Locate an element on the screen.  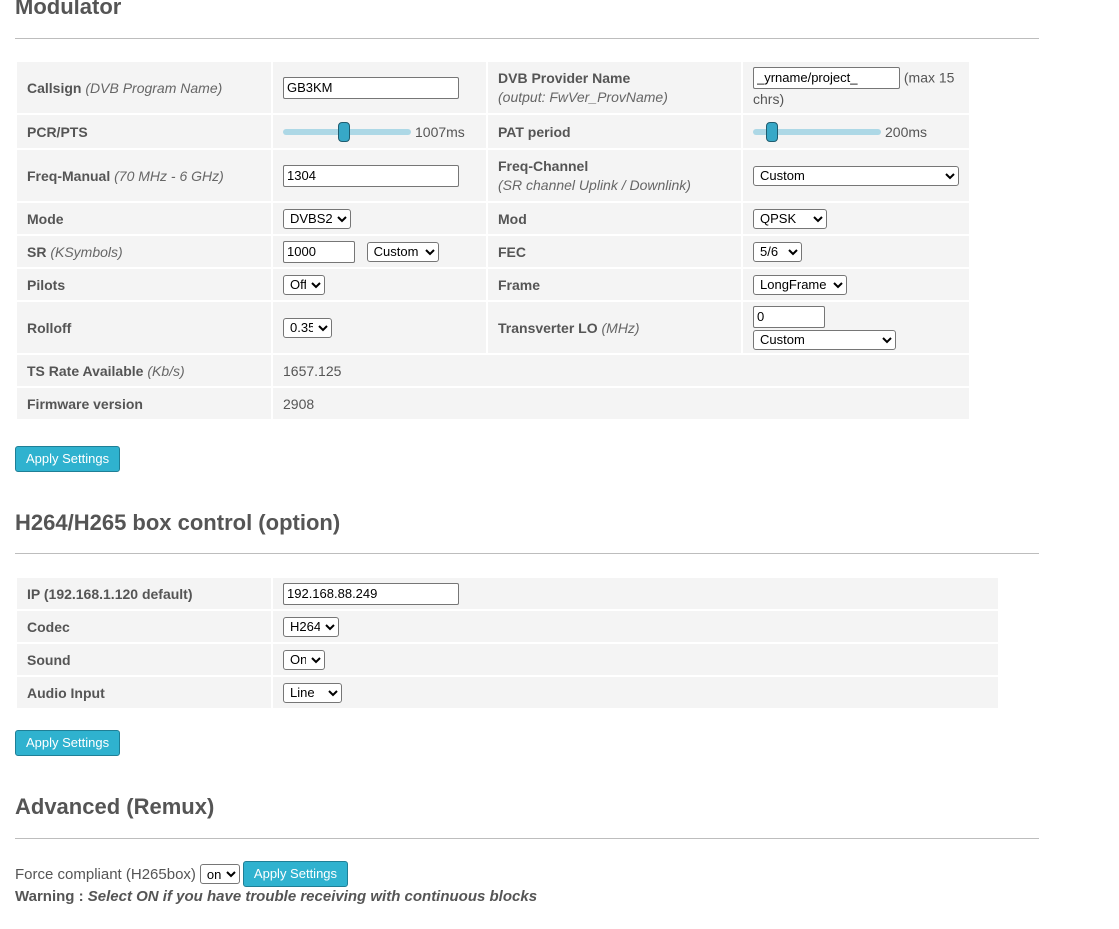
callsign-hint: (DVB Program Name) is located at coordinates (154, 87).